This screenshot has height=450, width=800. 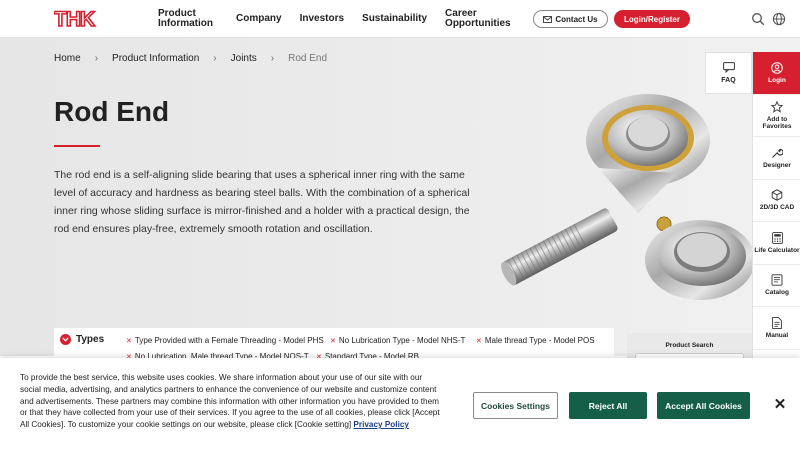 What do you see at coordinates (539, 340) in the screenshot?
I see `type-link-label: Male thread Type - Model POS` at bounding box center [539, 340].